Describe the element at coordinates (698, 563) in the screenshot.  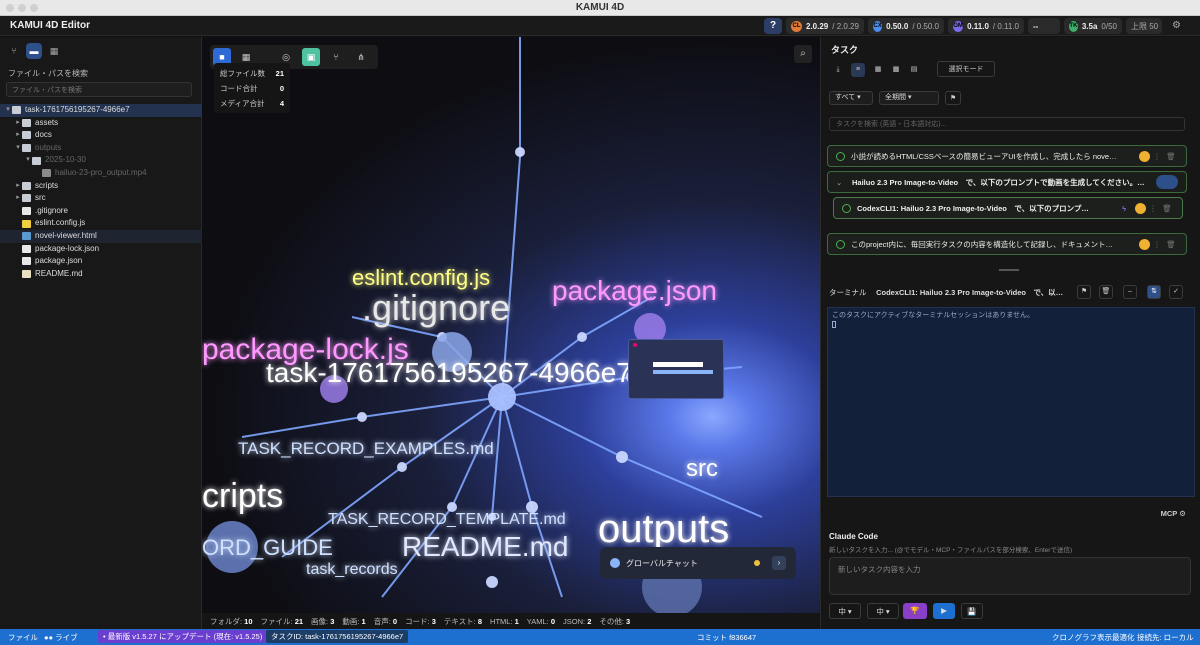
I see `global-chat-panel: グローバルチャット ›` at that location.